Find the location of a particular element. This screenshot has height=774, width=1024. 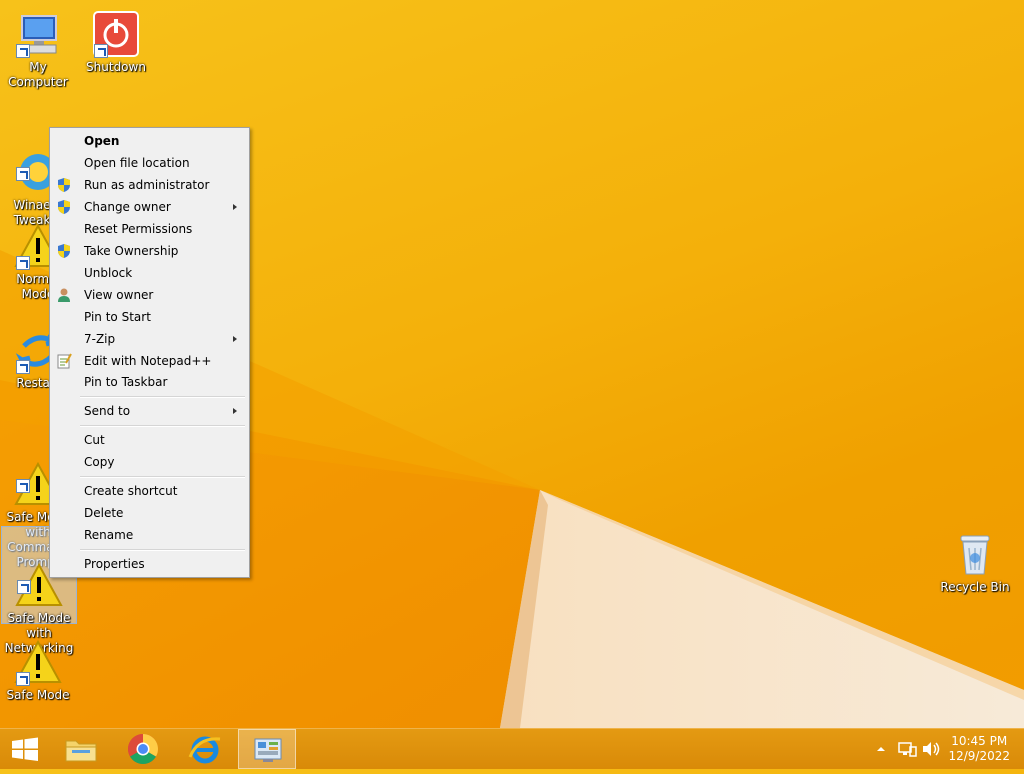

show-hidden-icons-button is located at coordinates (881, 749).